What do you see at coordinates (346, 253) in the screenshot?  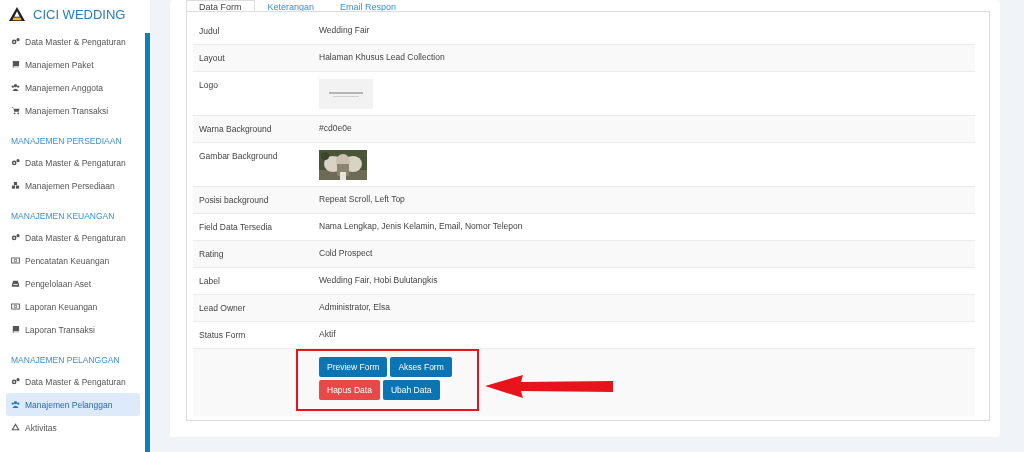 I see `field-value: Cold Prospect` at bounding box center [346, 253].